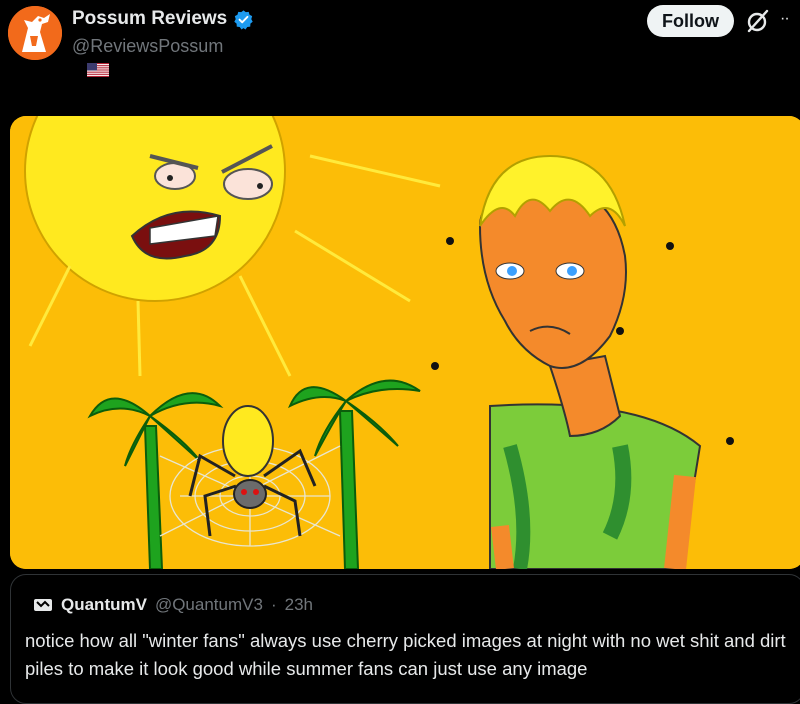  I want to click on more-icon: ··, so click(785, 19).